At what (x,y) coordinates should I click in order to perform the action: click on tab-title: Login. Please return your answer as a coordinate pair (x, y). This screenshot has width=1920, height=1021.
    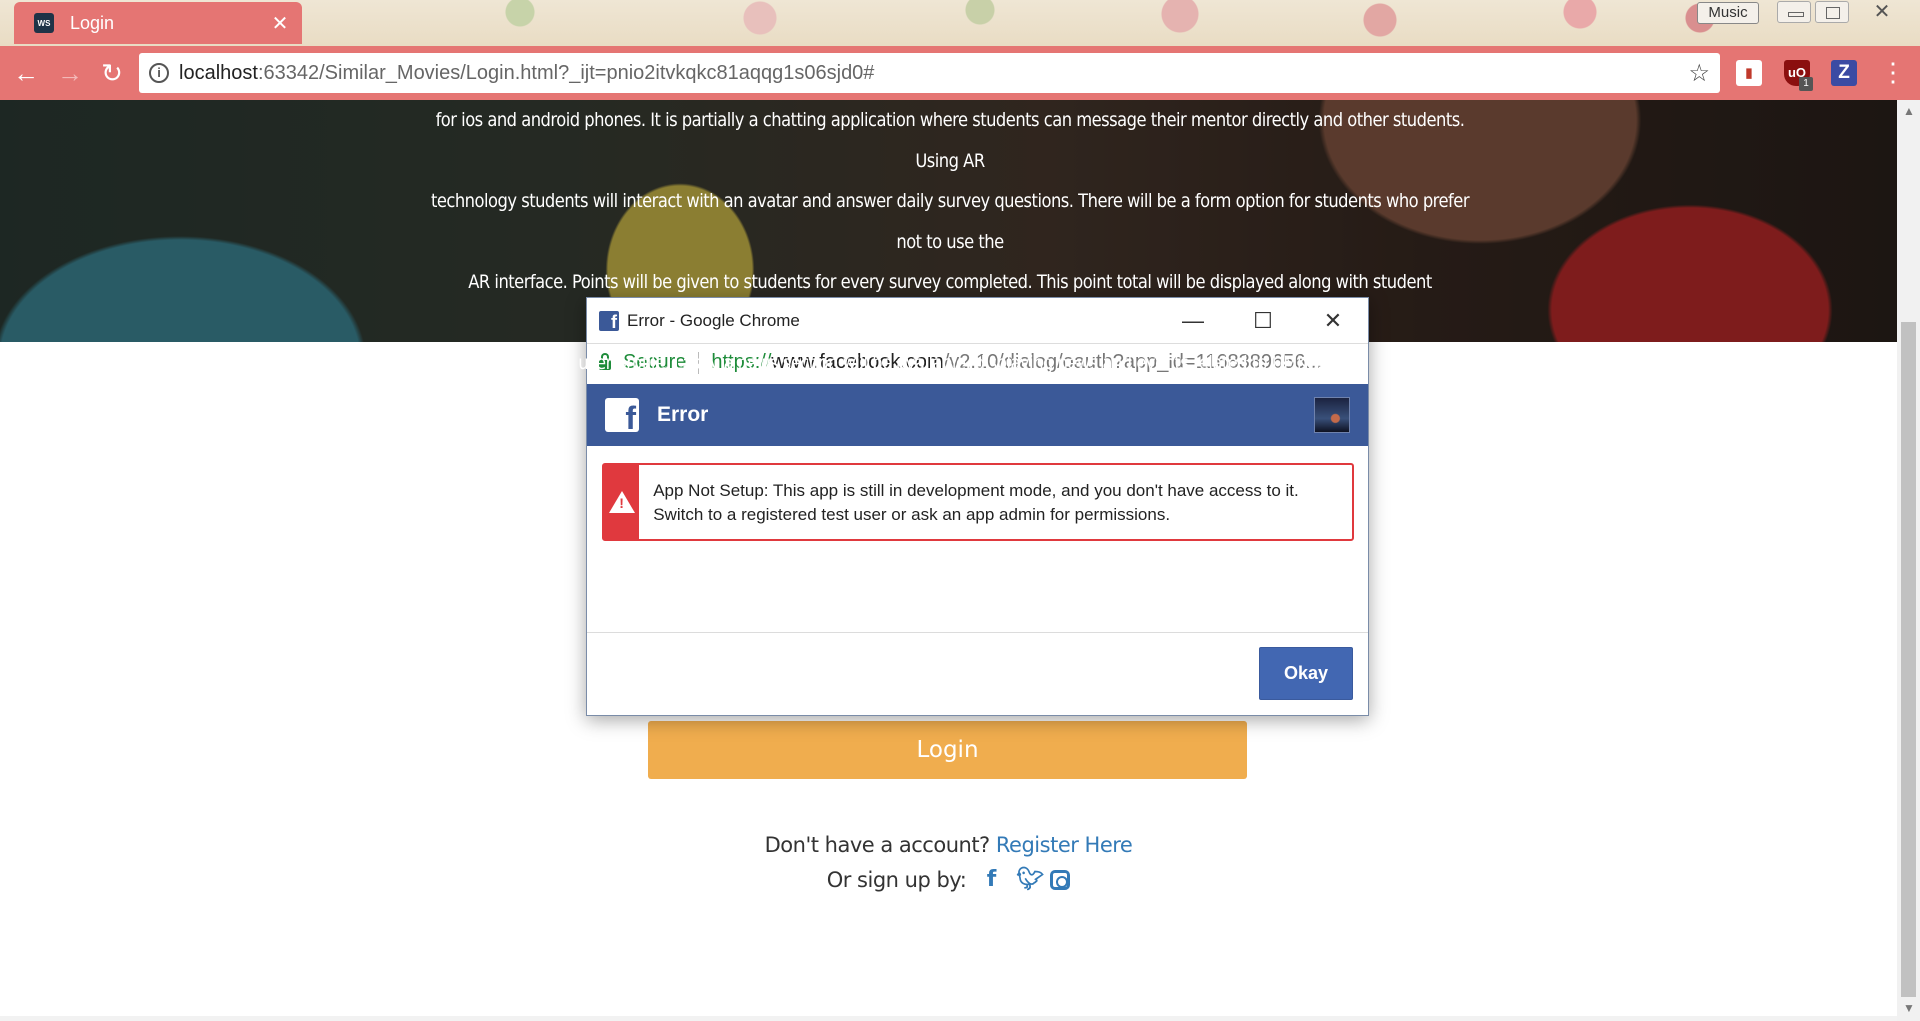
    Looking at the image, I should click on (92, 22).